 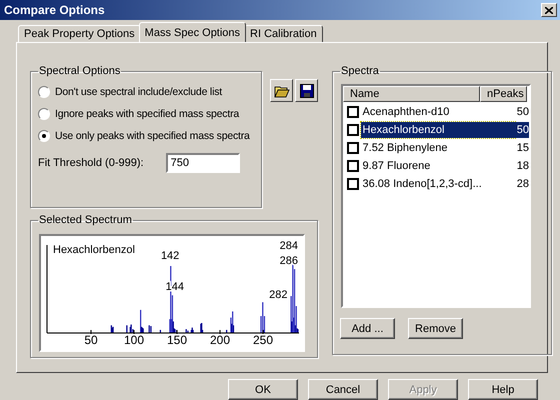 I want to click on peak-label: 282, so click(x=278, y=295).